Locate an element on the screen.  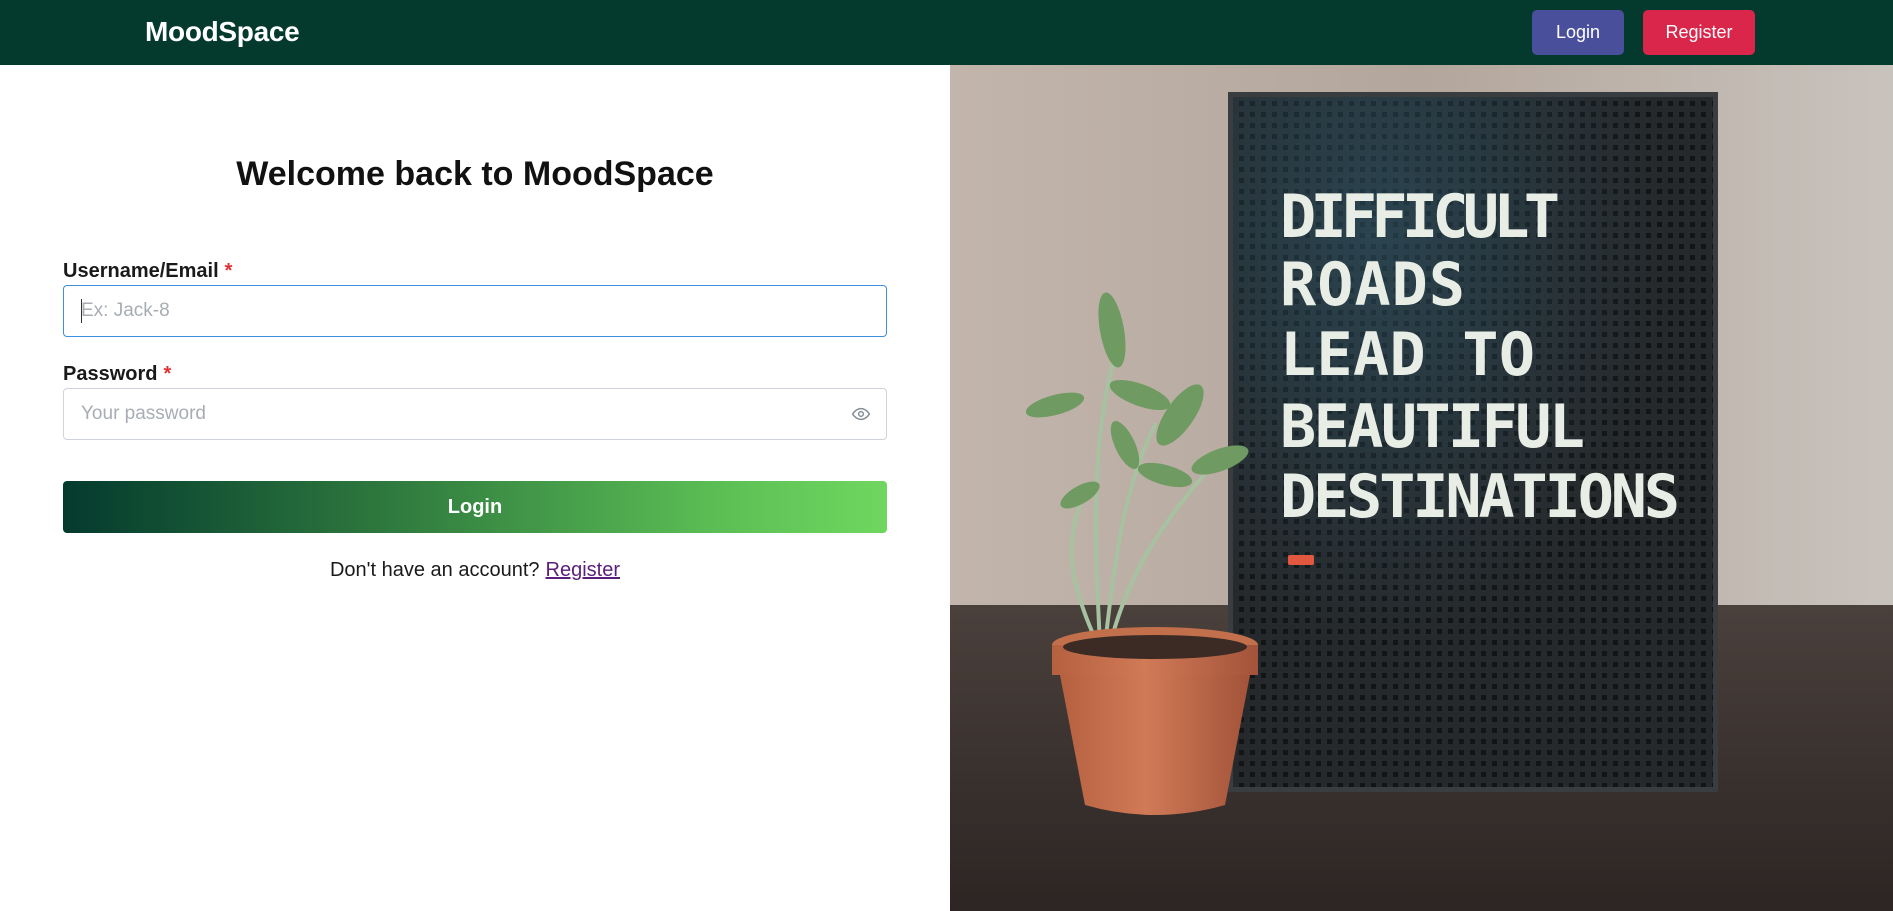
eye-icon is located at coordinates (861, 414).